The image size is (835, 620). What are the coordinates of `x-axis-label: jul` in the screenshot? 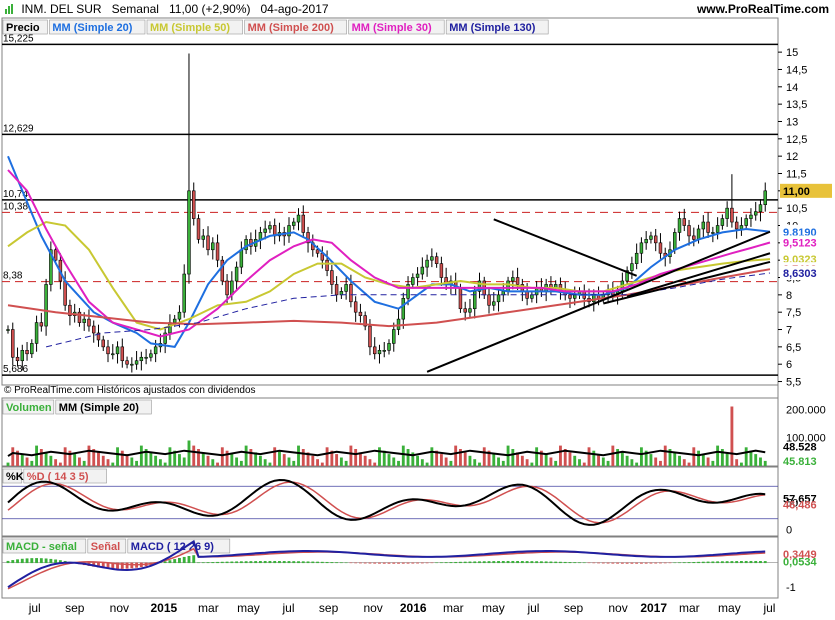 It's located at (768, 608).